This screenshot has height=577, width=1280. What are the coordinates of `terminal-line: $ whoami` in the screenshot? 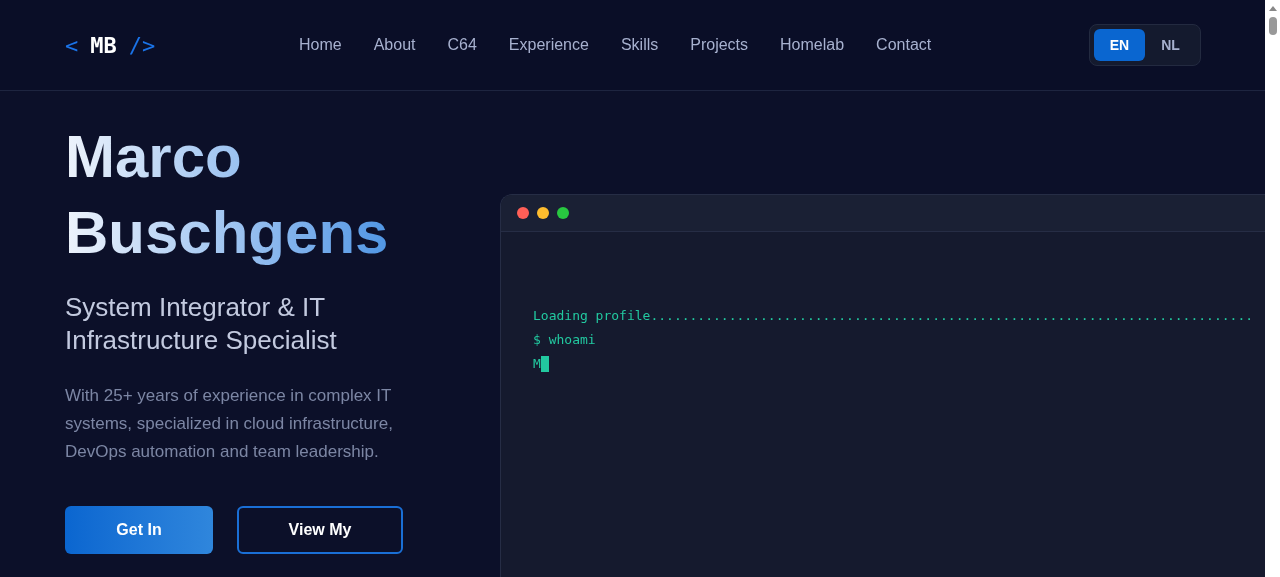 It's located at (564, 340).